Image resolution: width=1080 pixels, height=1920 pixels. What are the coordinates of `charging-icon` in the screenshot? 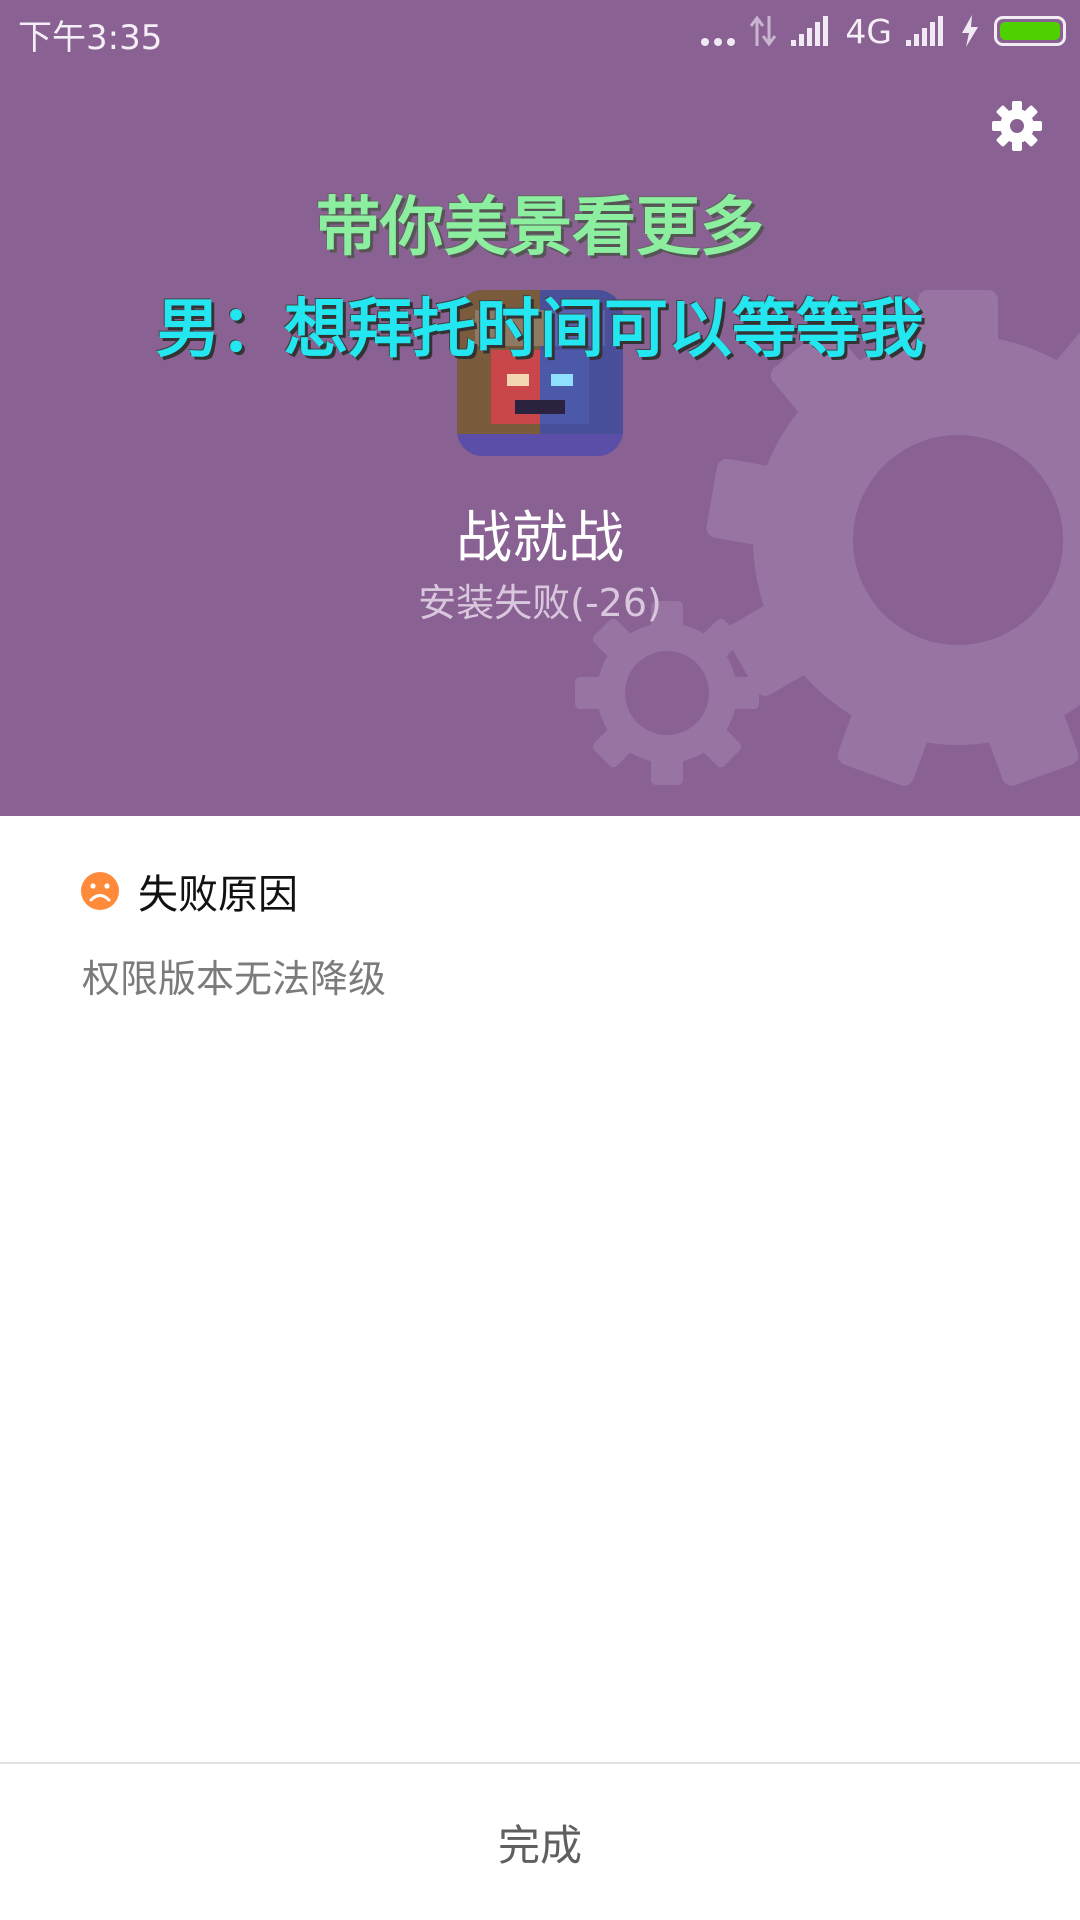 It's located at (970, 31).